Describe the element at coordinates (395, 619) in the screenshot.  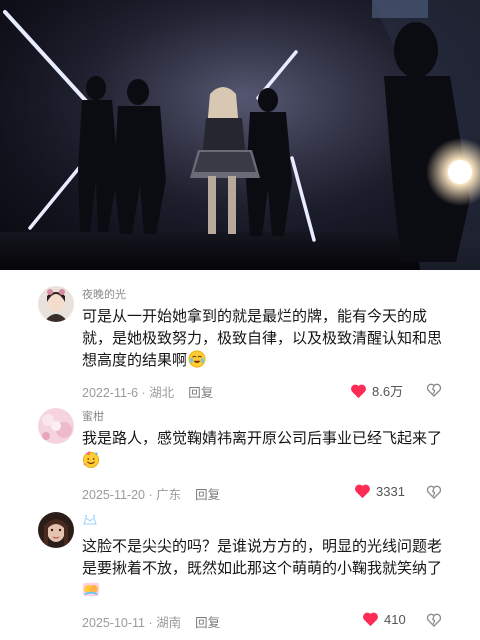
I see `like-count: 410` at that location.